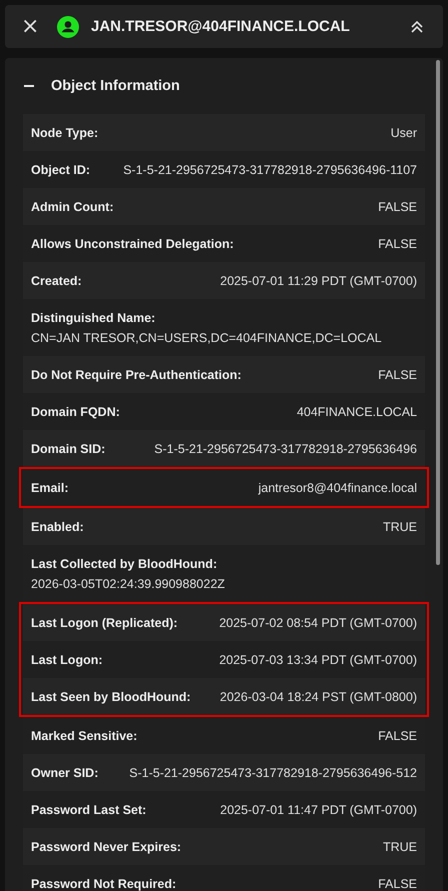 Image resolution: width=448 pixels, height=891 pixels. What do you see at coordinates (29, 26) in the screenshot?
I see `close-button: ×` at bounding box center [29, 26].